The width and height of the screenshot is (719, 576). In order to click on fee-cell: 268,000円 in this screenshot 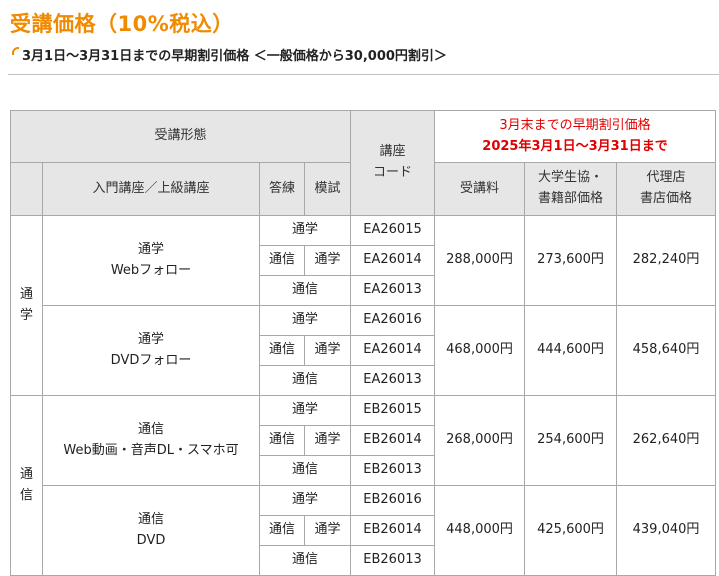, I will do `click(480, 440)`.